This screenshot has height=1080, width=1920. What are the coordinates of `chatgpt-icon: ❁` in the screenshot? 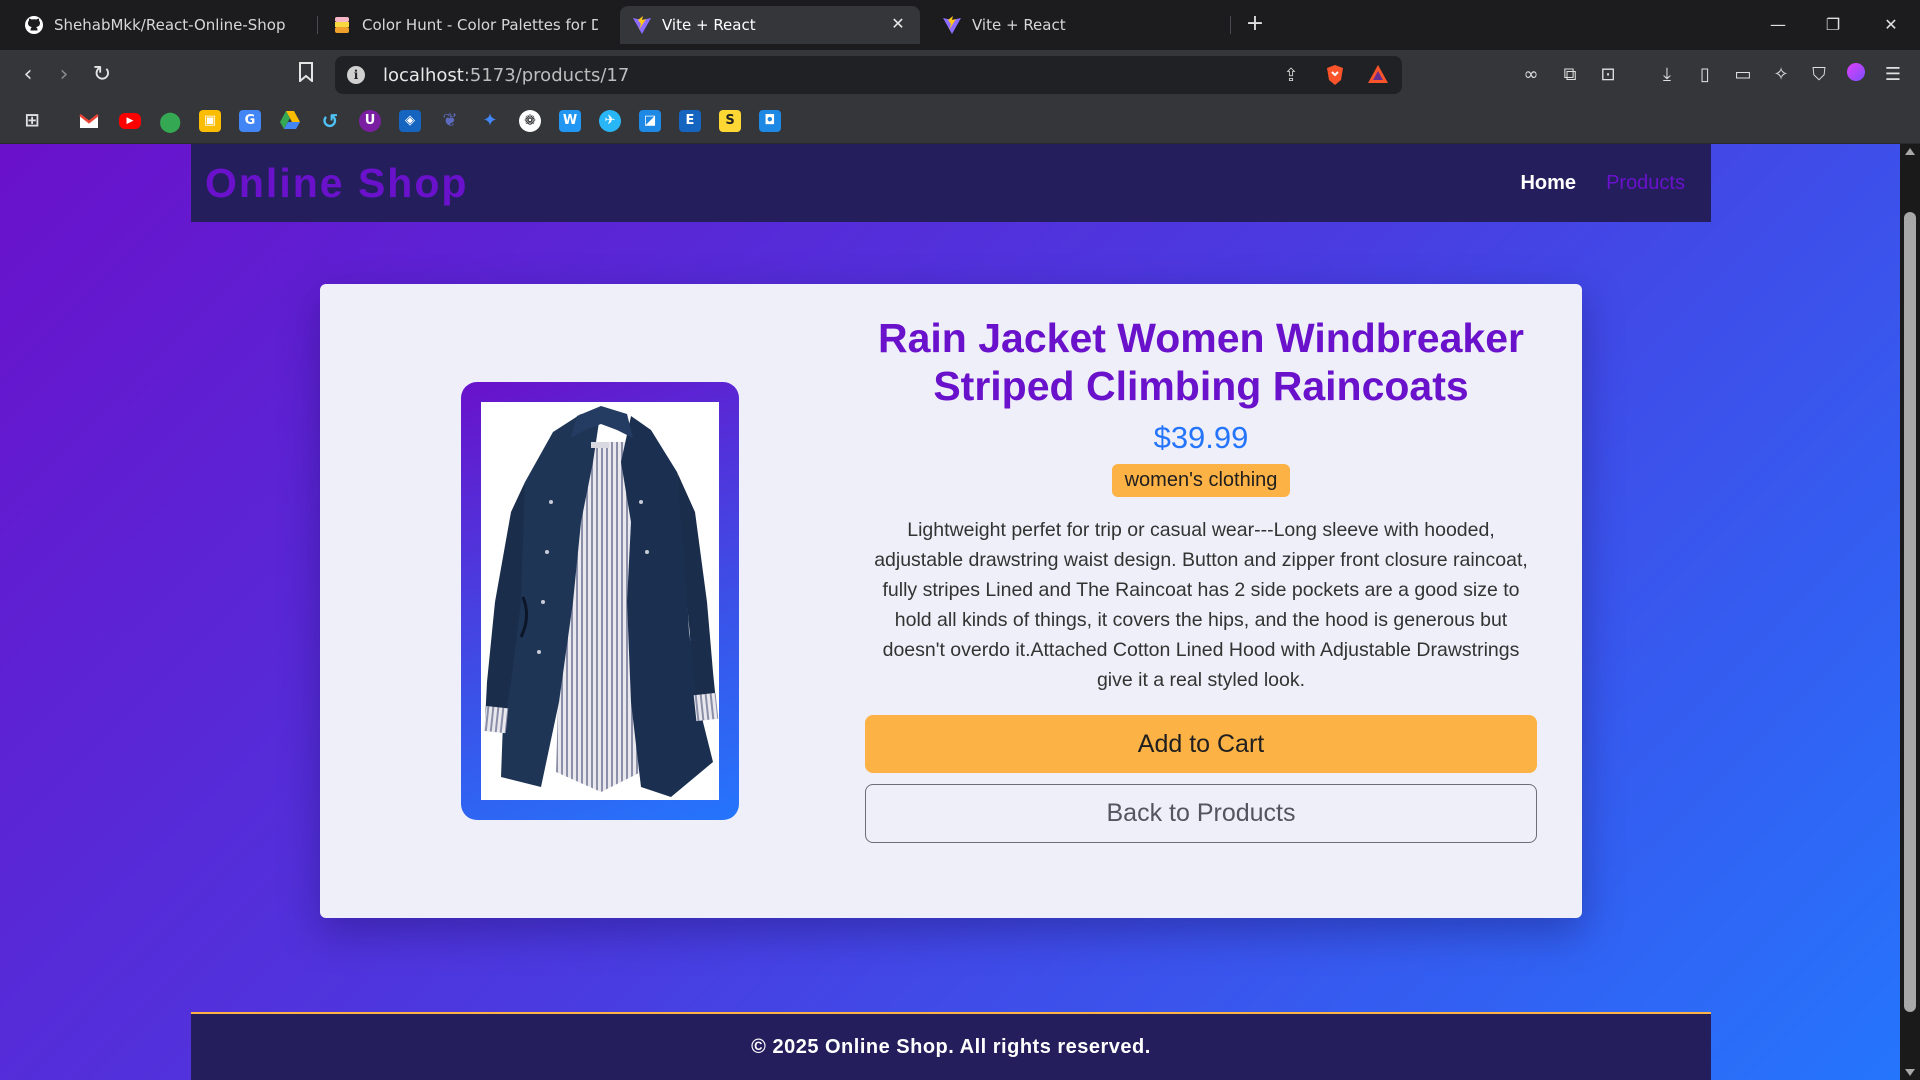 It's located at (530, 121).